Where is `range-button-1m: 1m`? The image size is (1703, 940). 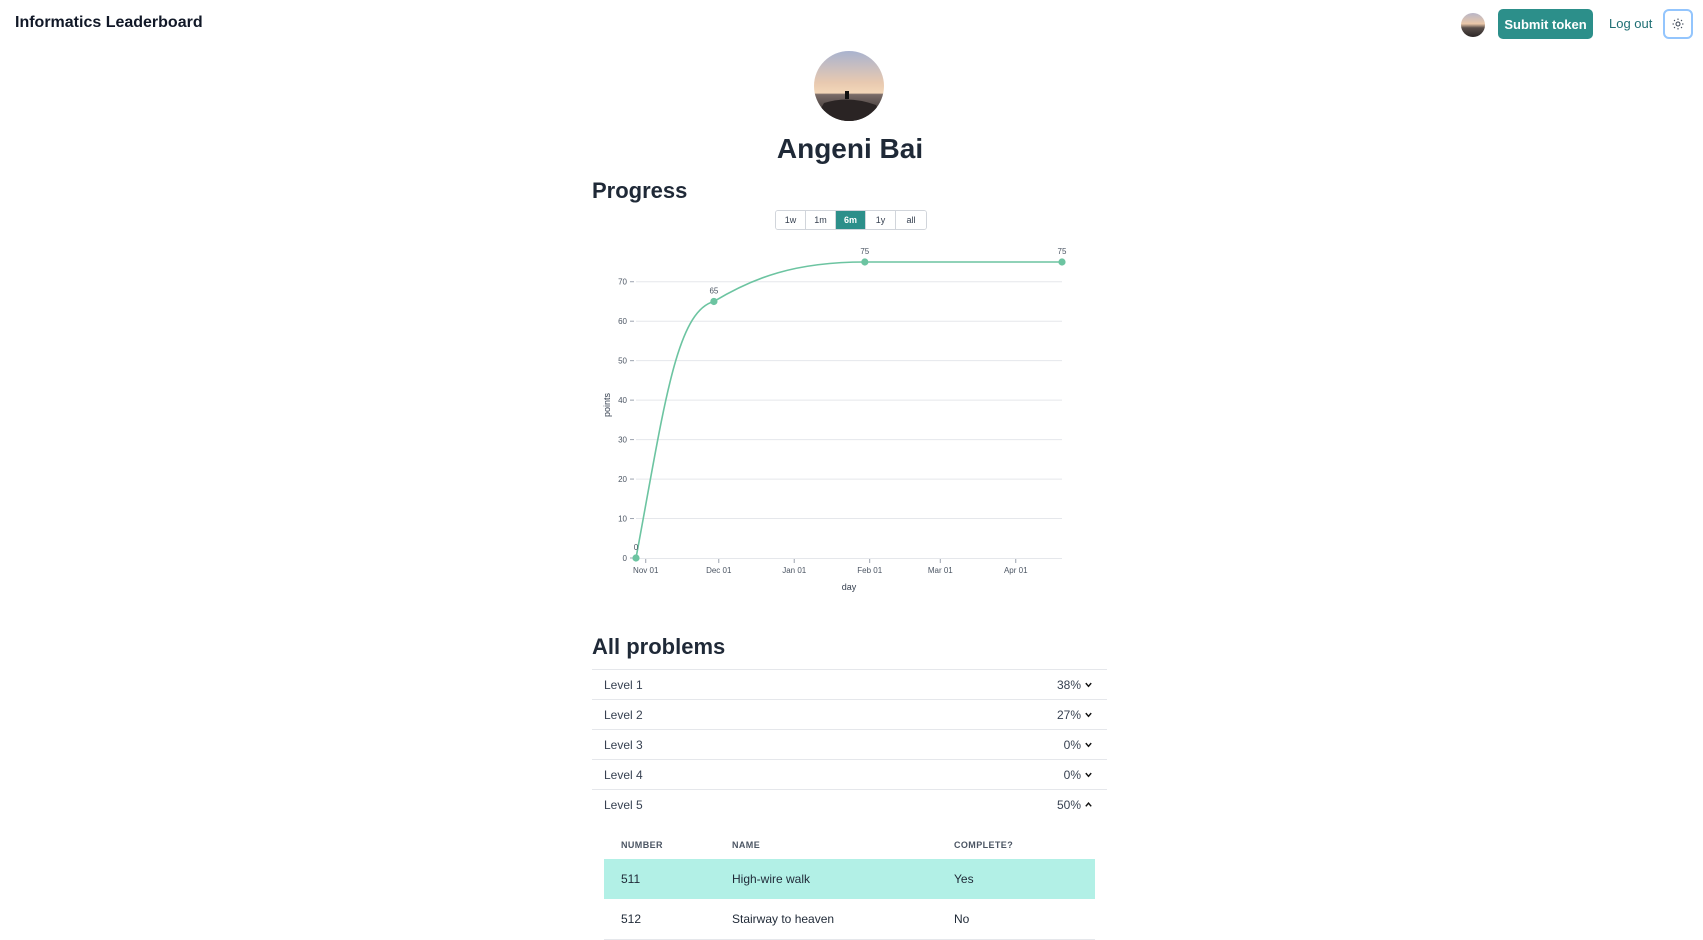
range-button-1m: 1m is located at coordinates (821, 220).